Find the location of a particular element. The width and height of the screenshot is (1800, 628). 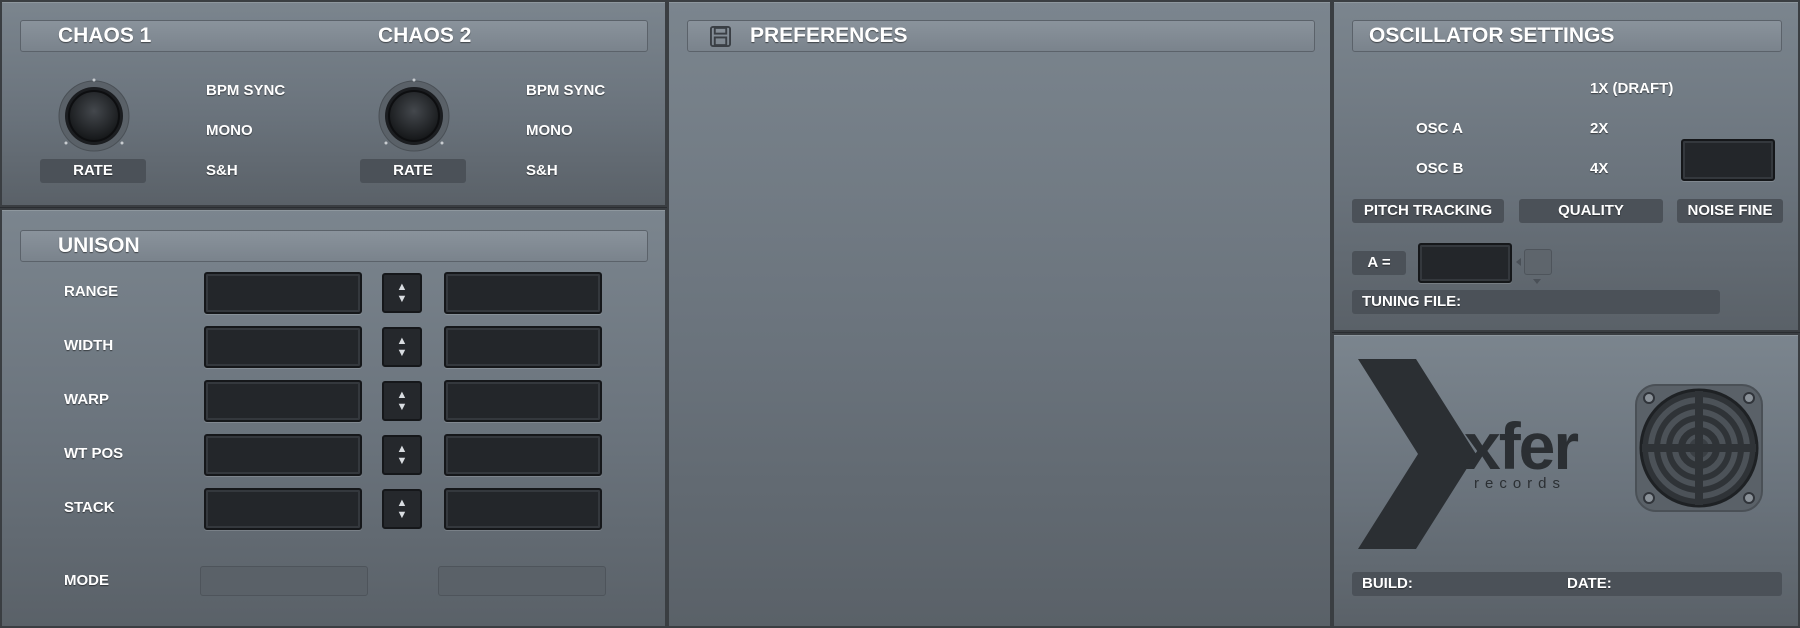

unison-stack-stepper: ▲ ▼ is located at coordinates (402, 509).